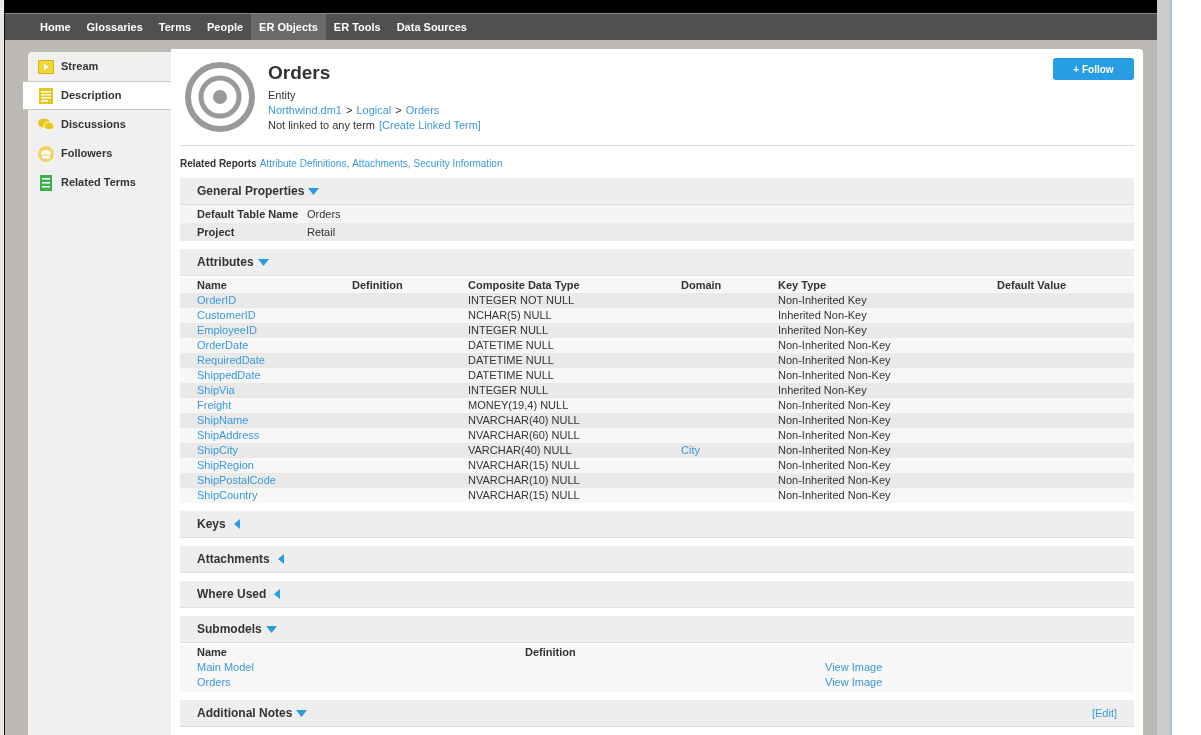 Image resolution: width=1201 pixels, height=735 pixels. I want to click on nav-tab: People, so click(225, 27).